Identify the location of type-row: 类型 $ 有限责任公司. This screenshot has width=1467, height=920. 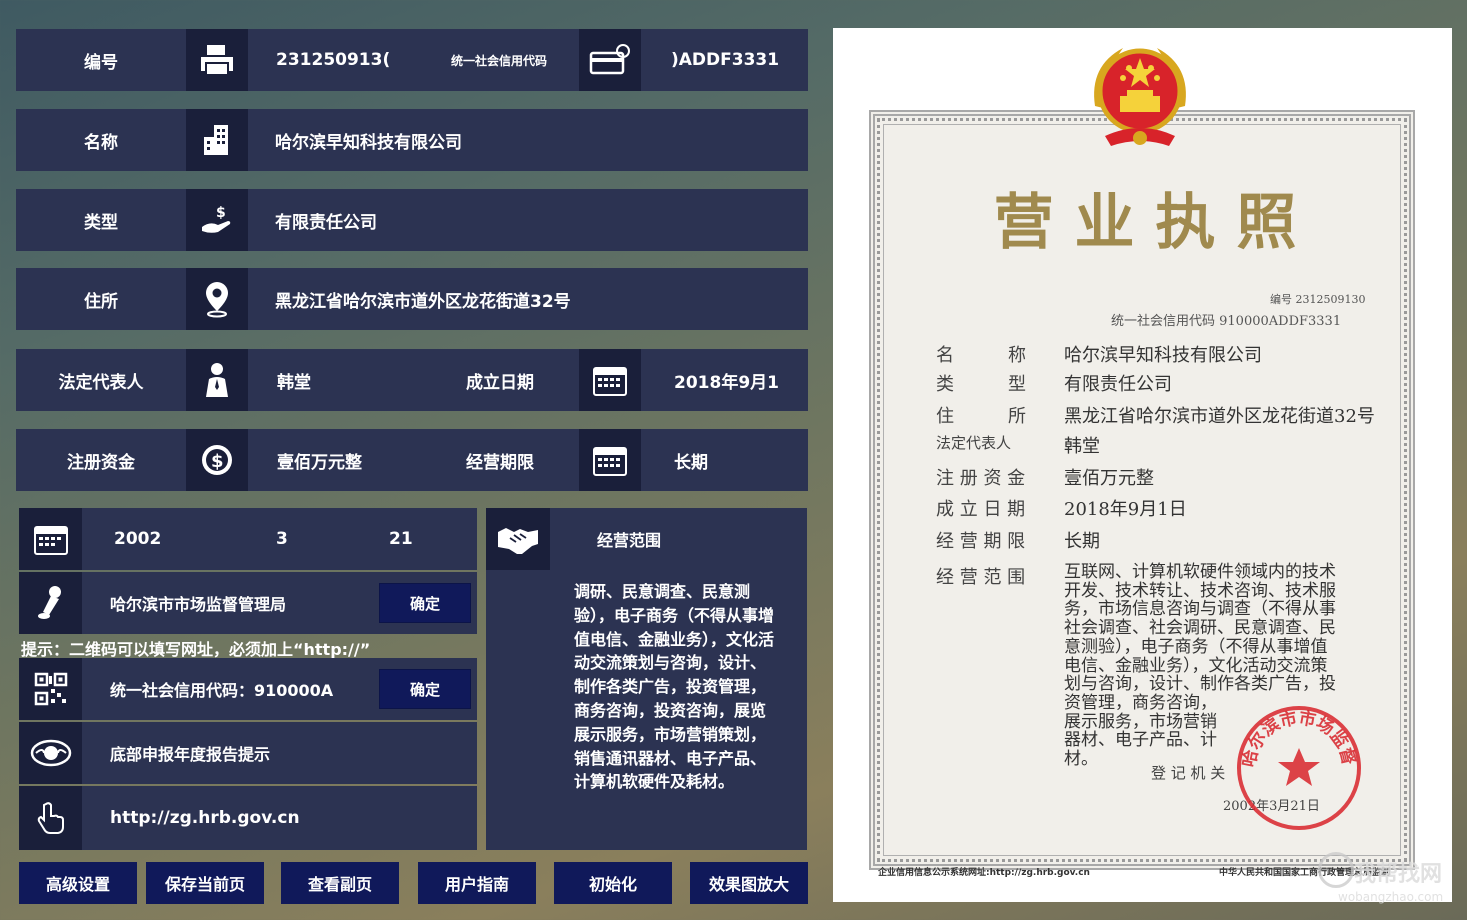
(412, 220).